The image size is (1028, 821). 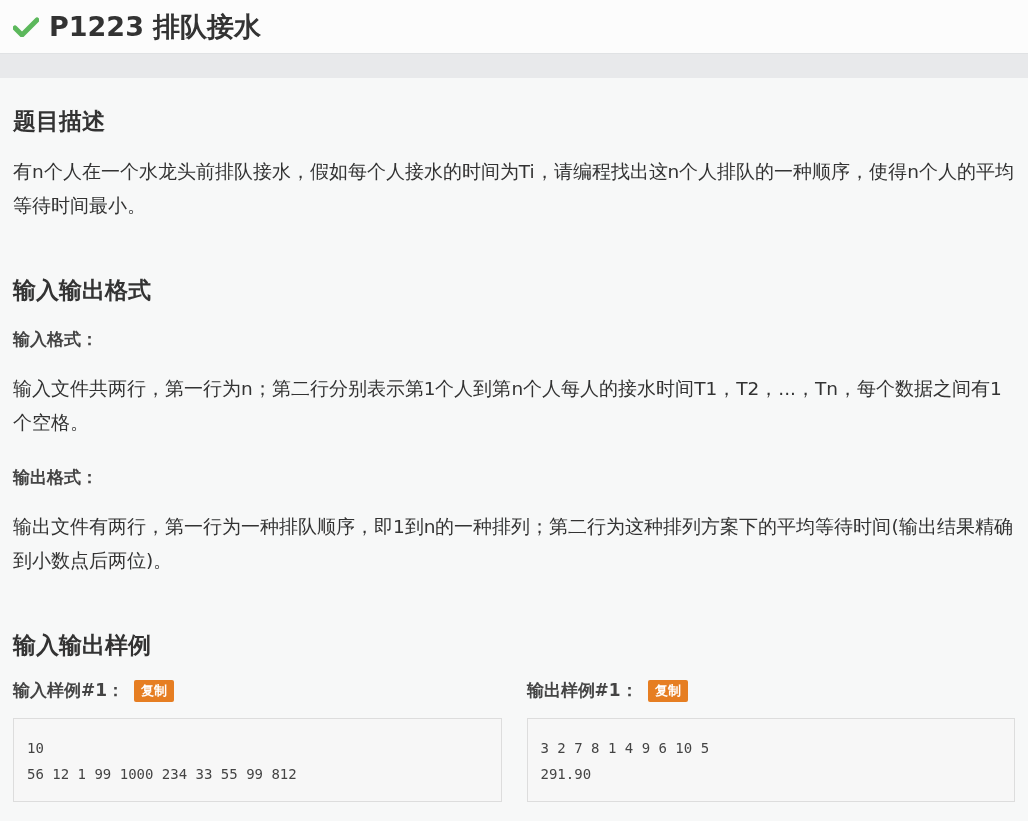 What do you see at coordinates (59, 121) in the screenshot?
I see `section-heading: 题目描述` at bounding box center [59, 121].